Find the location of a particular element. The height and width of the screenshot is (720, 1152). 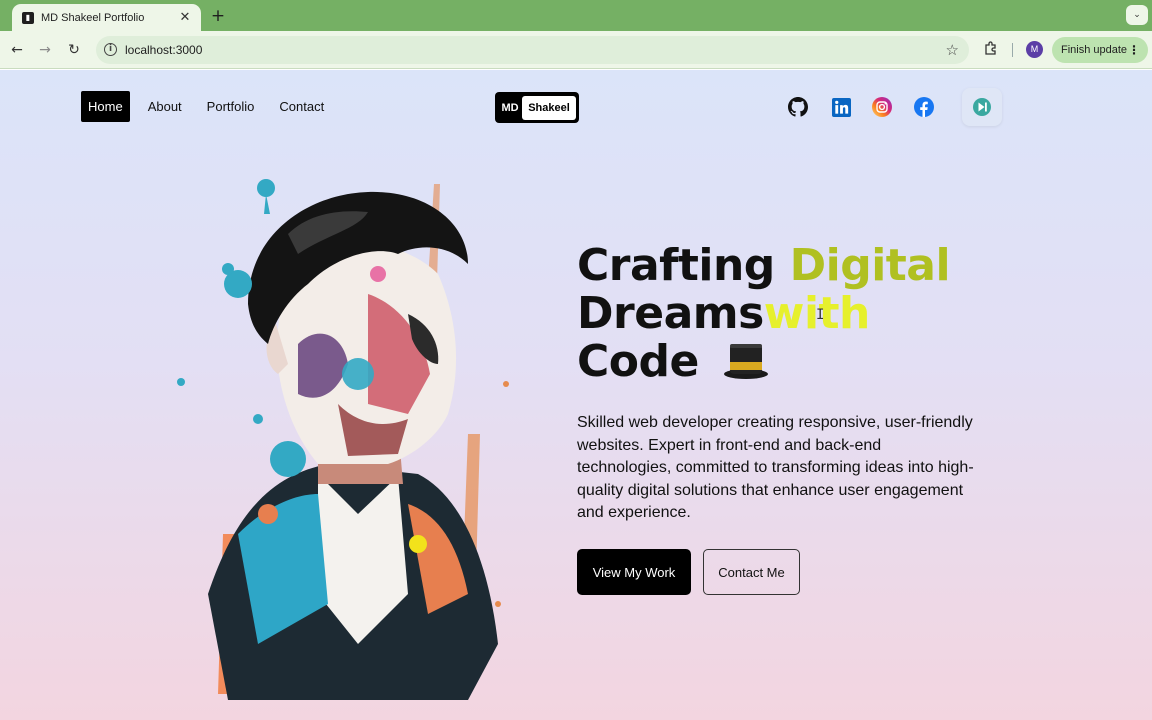

browser-tab-strip: ▮ MD Shakeel Portfolio ✕ + ⌄ is located at coordinates (576, 15).